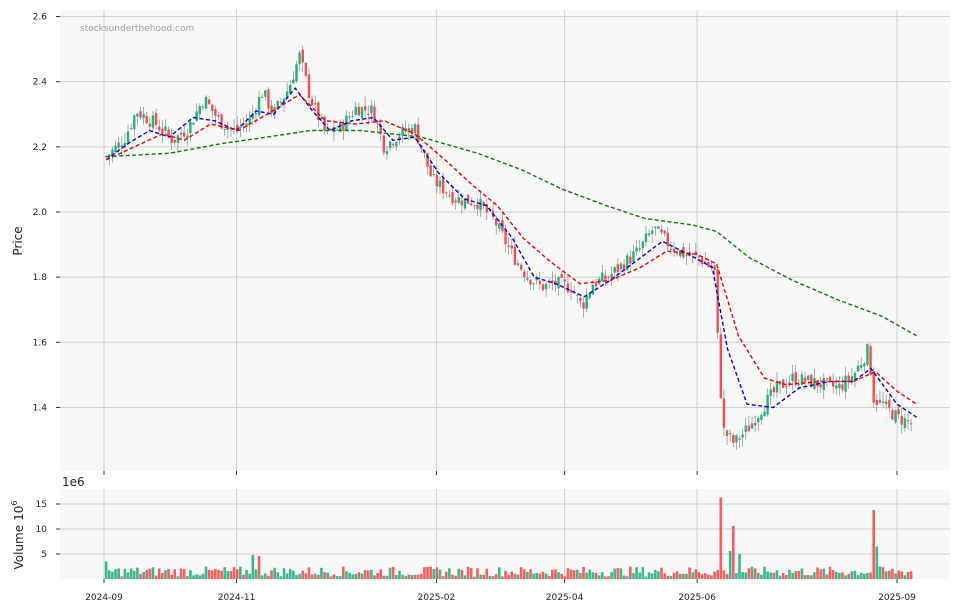 The height and width of the screenshot is (615, 959). I want to click on price-y-tick-label: 1.4, so click(40, 408).